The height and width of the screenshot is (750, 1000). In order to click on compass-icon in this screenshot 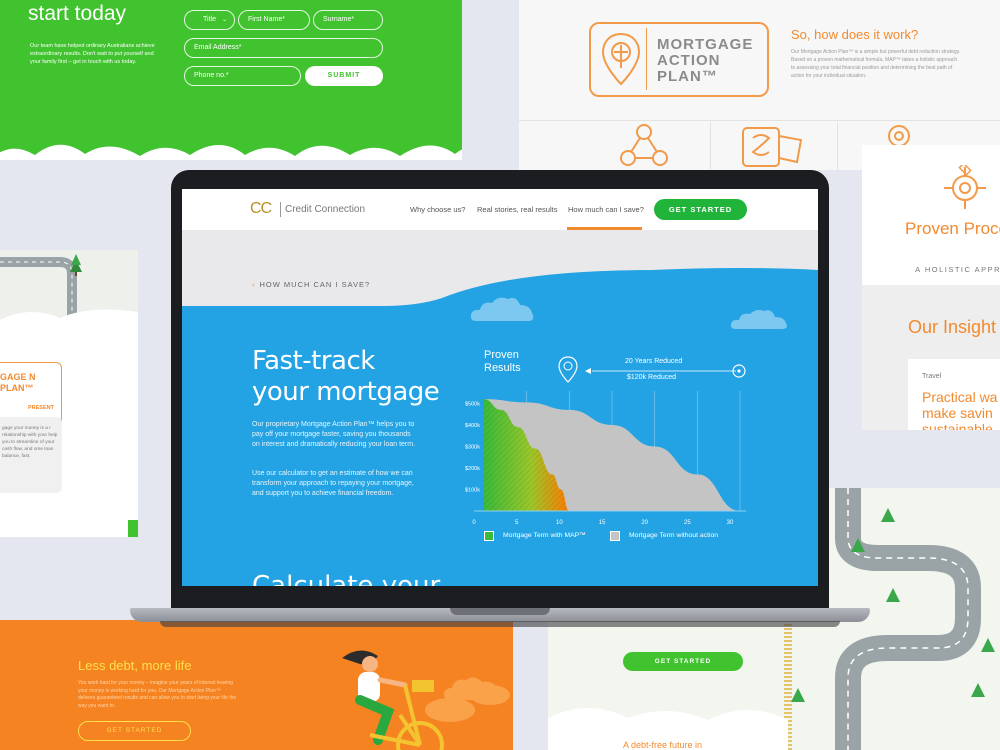, I will do `click(965, 187)`.